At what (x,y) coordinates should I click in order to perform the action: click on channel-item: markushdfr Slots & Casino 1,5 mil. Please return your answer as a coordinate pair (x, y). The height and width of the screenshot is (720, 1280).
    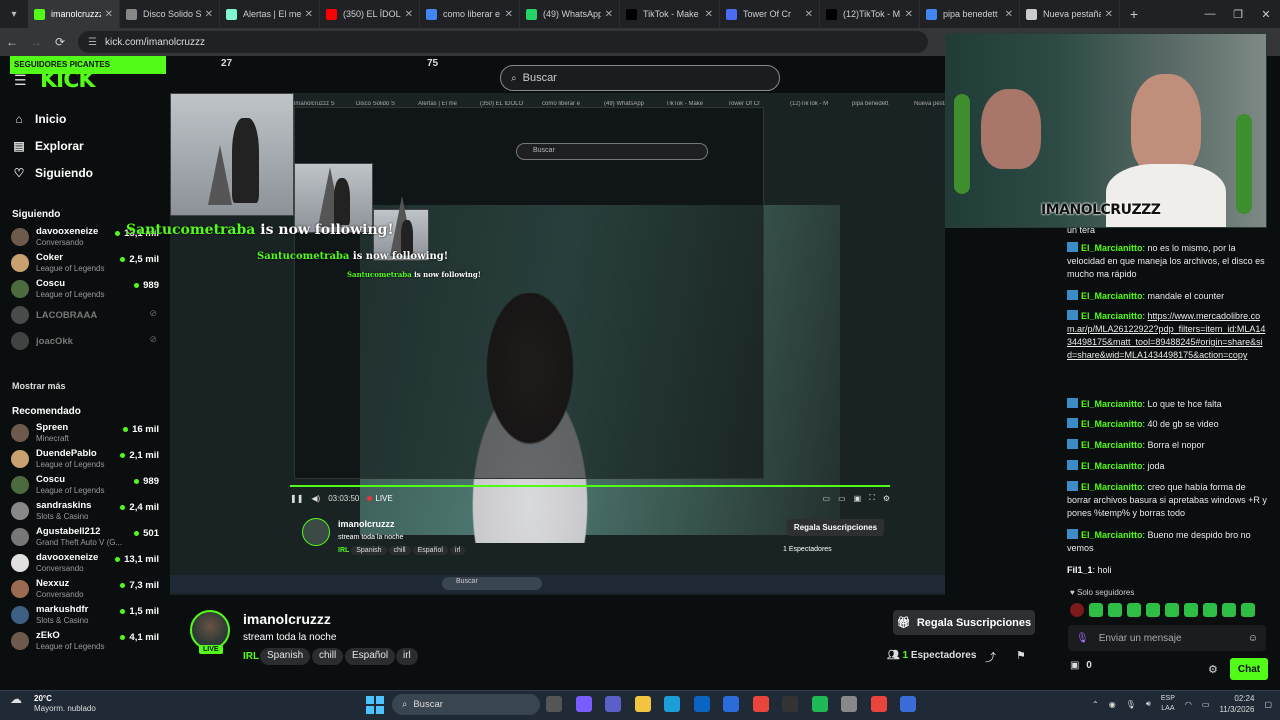
    Looking at the image, I should click on (85, 615).